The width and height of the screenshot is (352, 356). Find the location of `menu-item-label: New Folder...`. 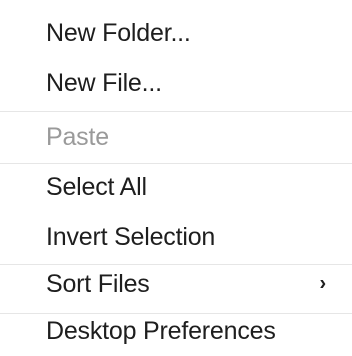

menu-item-label: New Folder... is located at coordinates (118, 32).